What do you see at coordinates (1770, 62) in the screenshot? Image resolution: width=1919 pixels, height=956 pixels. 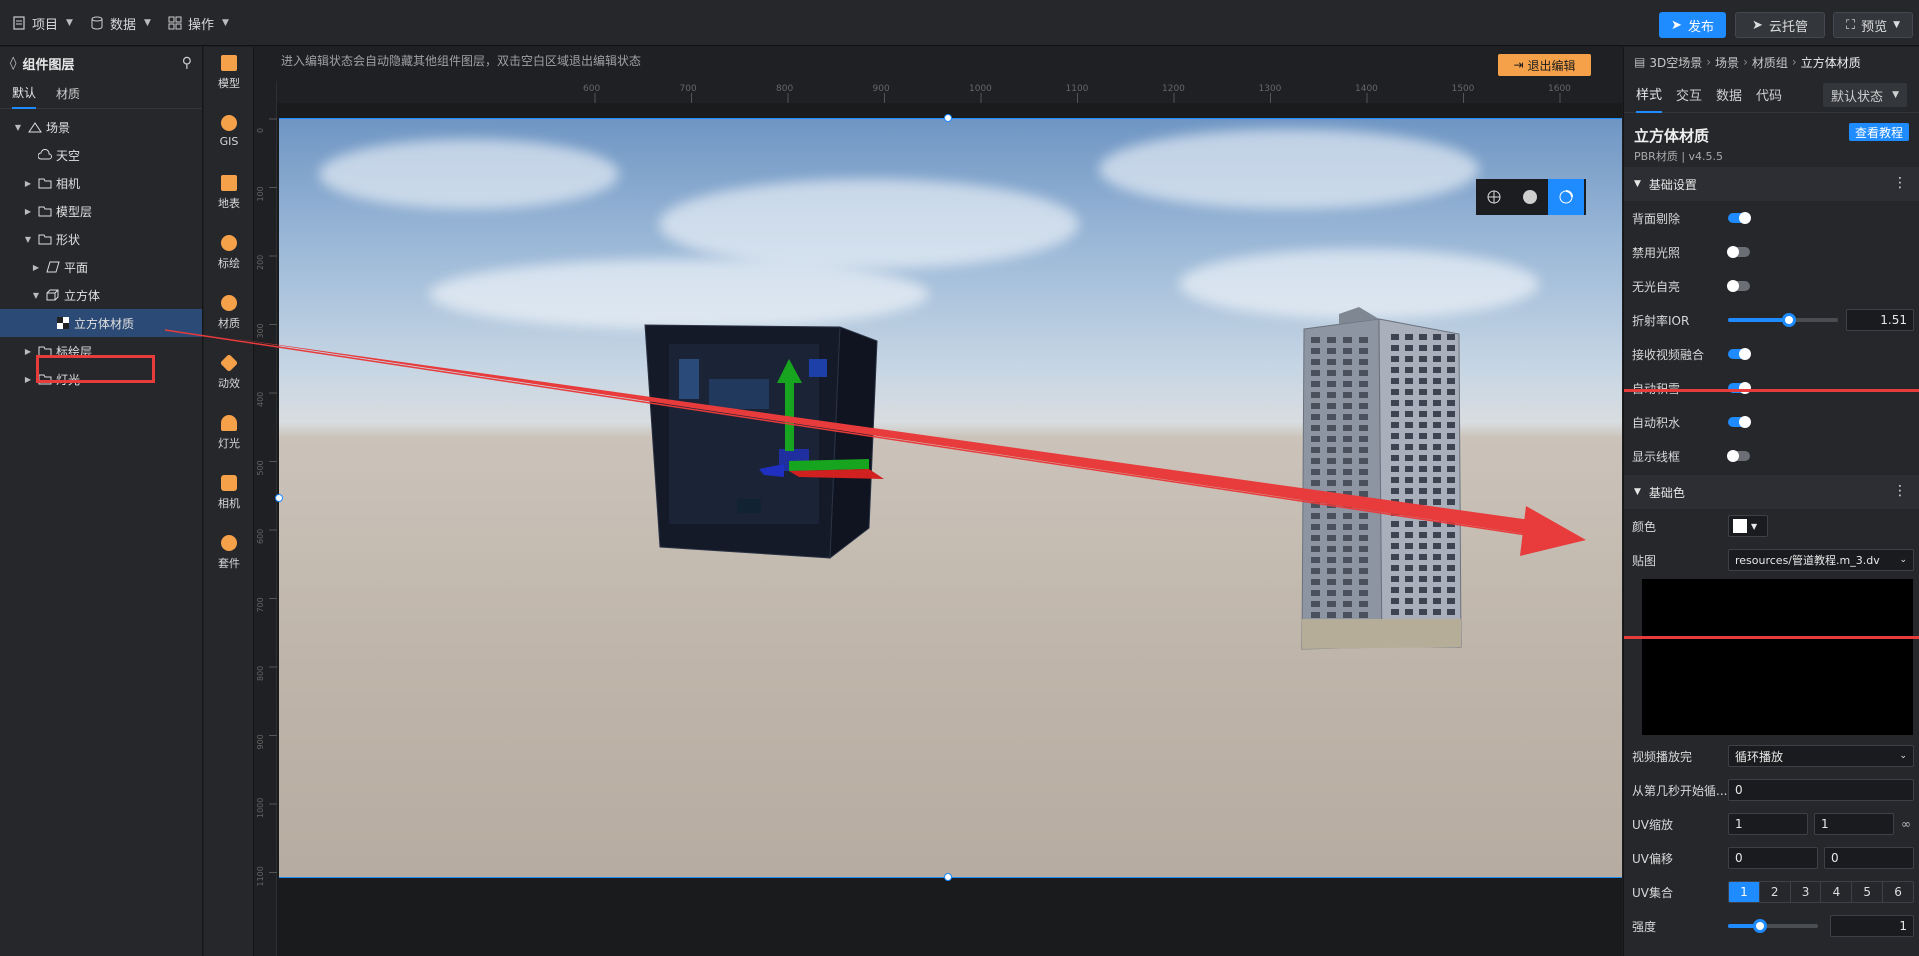 I see `breadcrumb-item: 材质组` at bounding box center [1770, 62].